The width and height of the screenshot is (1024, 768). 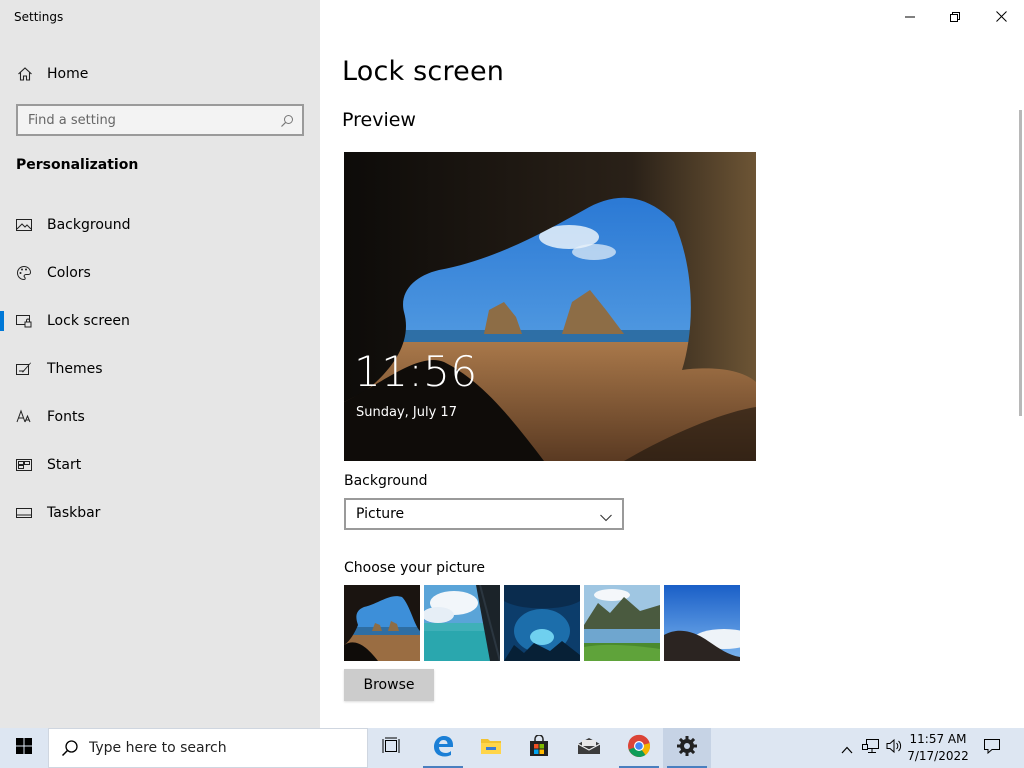 I want to click on setting-search-box, so click(x=160, y=120).